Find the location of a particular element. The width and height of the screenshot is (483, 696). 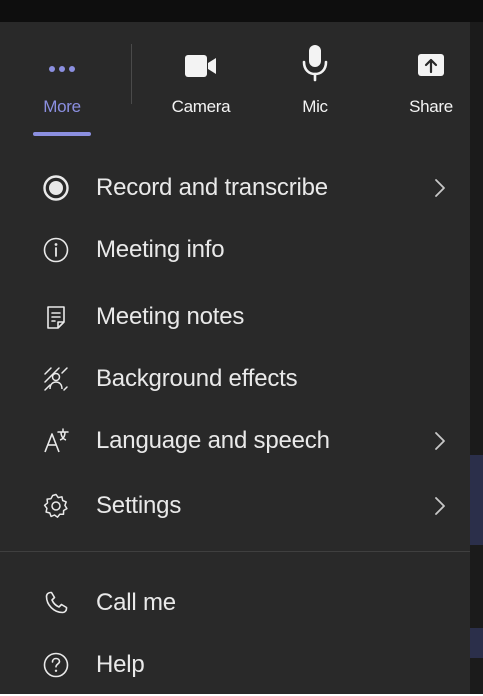

mic-label: Mic is located at coordinates (315, 106).